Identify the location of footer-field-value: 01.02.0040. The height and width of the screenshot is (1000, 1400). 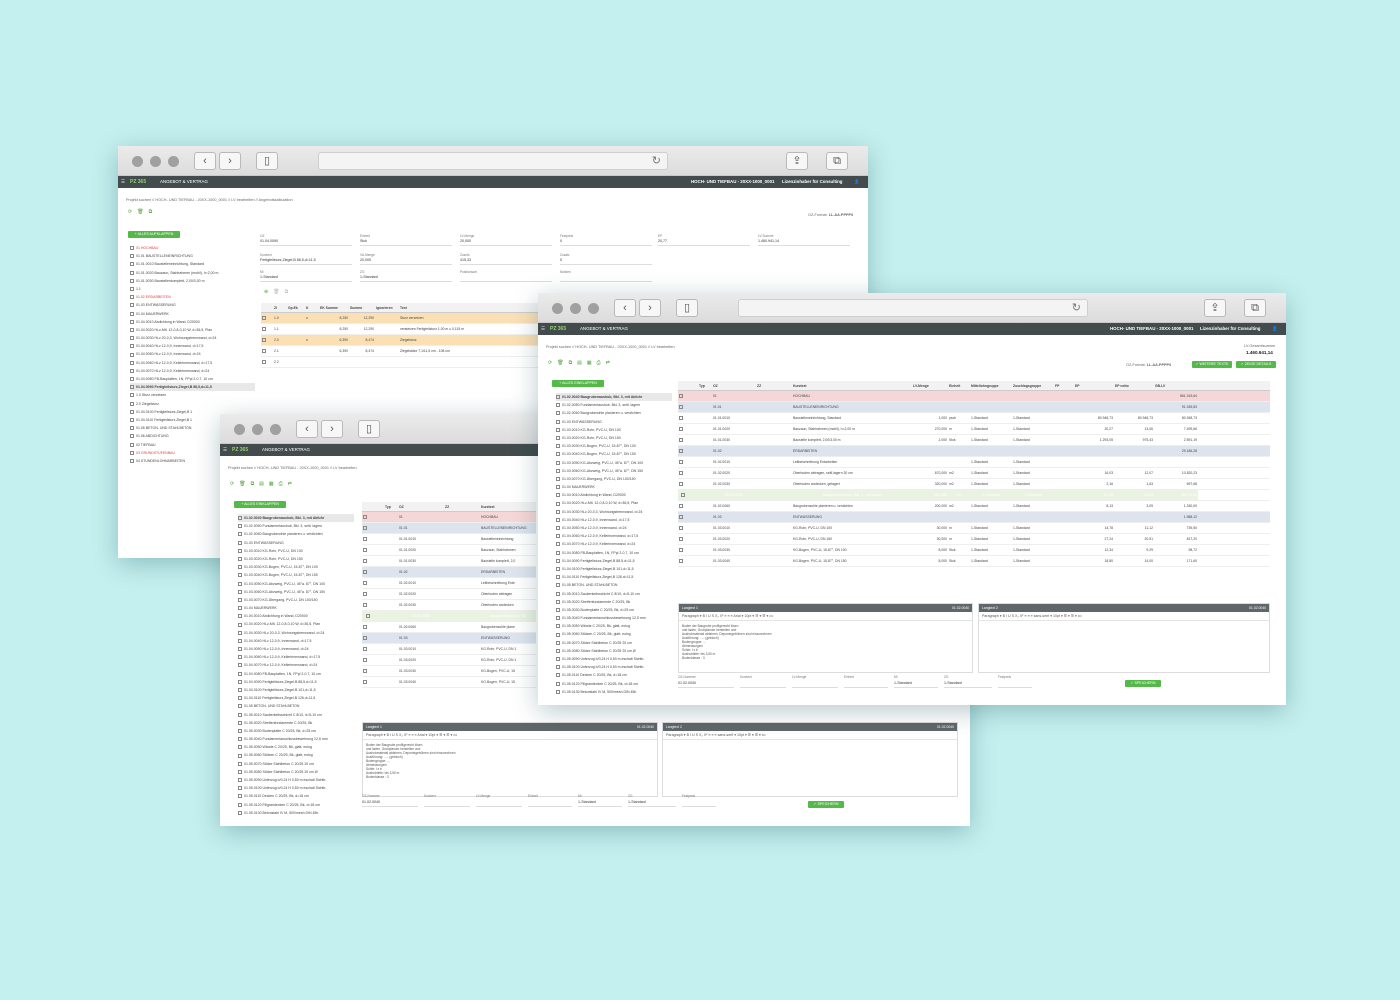
(687, 683).